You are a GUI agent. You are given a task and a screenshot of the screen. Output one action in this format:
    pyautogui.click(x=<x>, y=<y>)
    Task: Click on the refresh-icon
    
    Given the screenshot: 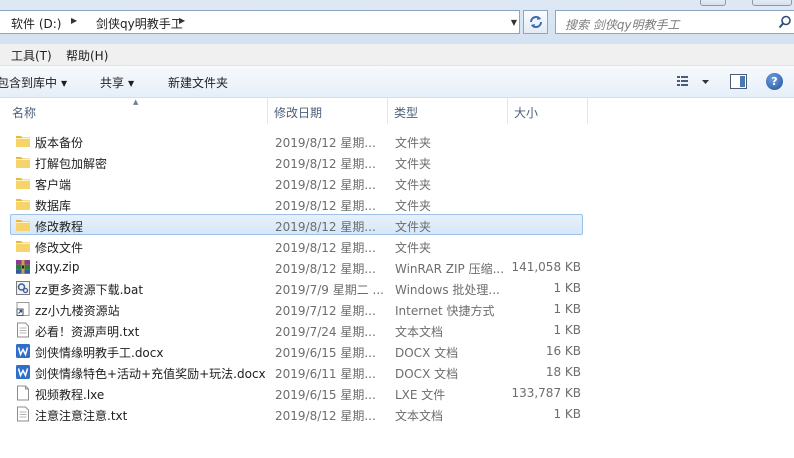 What is the action you would take?
    pyautogui.click(x=536, y=22)
    